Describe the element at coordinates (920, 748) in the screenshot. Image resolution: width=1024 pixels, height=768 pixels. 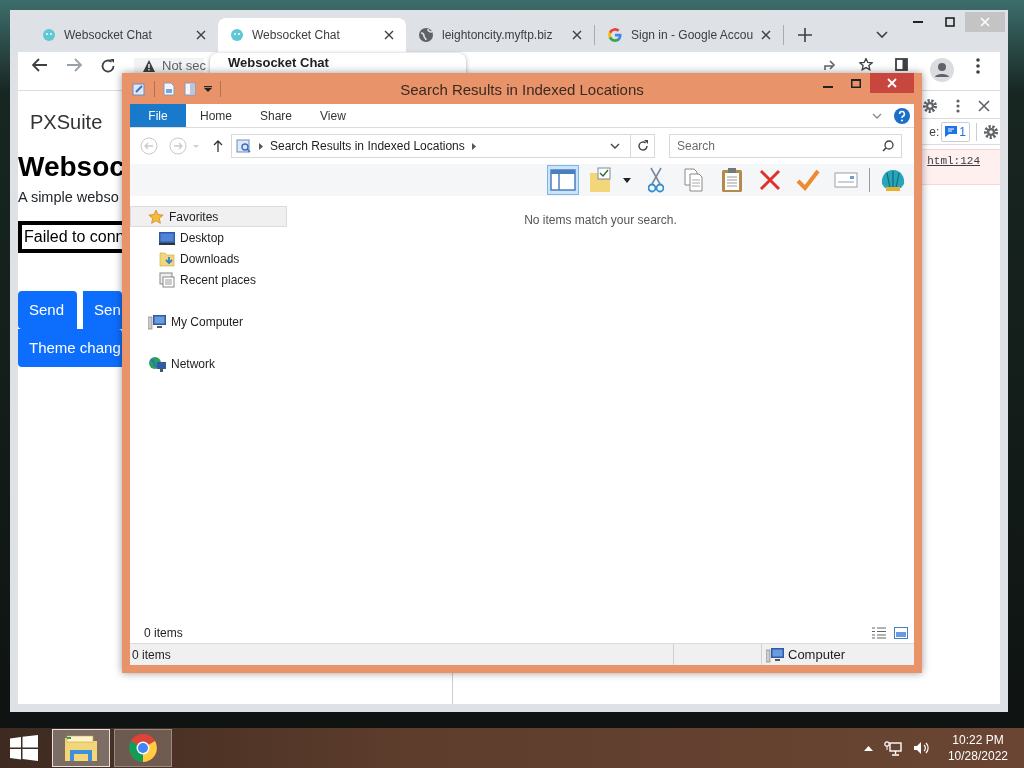
I see `volume-icon` at that location.